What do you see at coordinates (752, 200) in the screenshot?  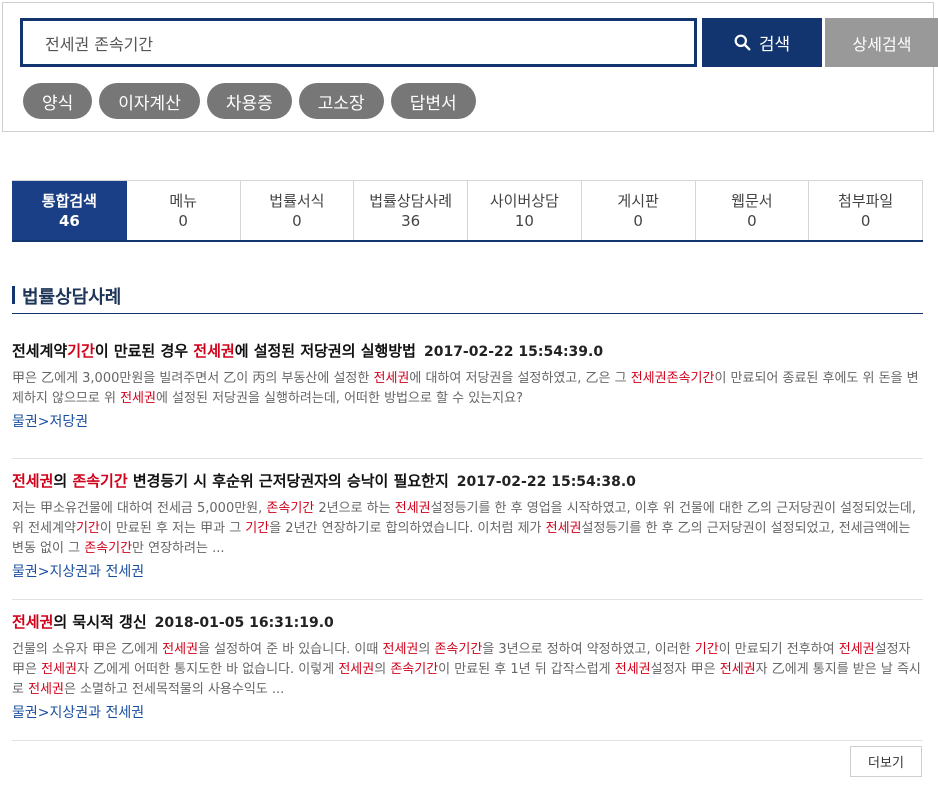 I see `tab-label: 웹문서` at bounding box center [752, 200].